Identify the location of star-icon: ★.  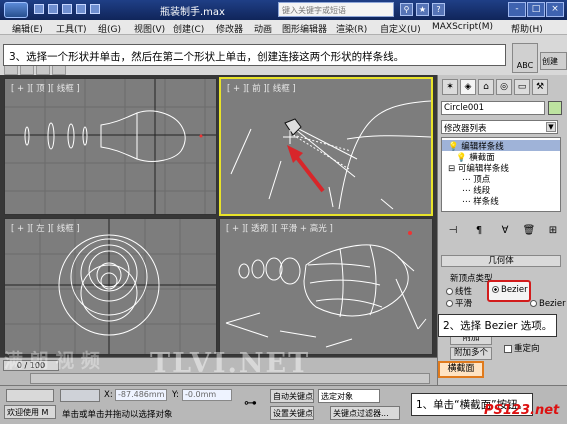
(422, 9).